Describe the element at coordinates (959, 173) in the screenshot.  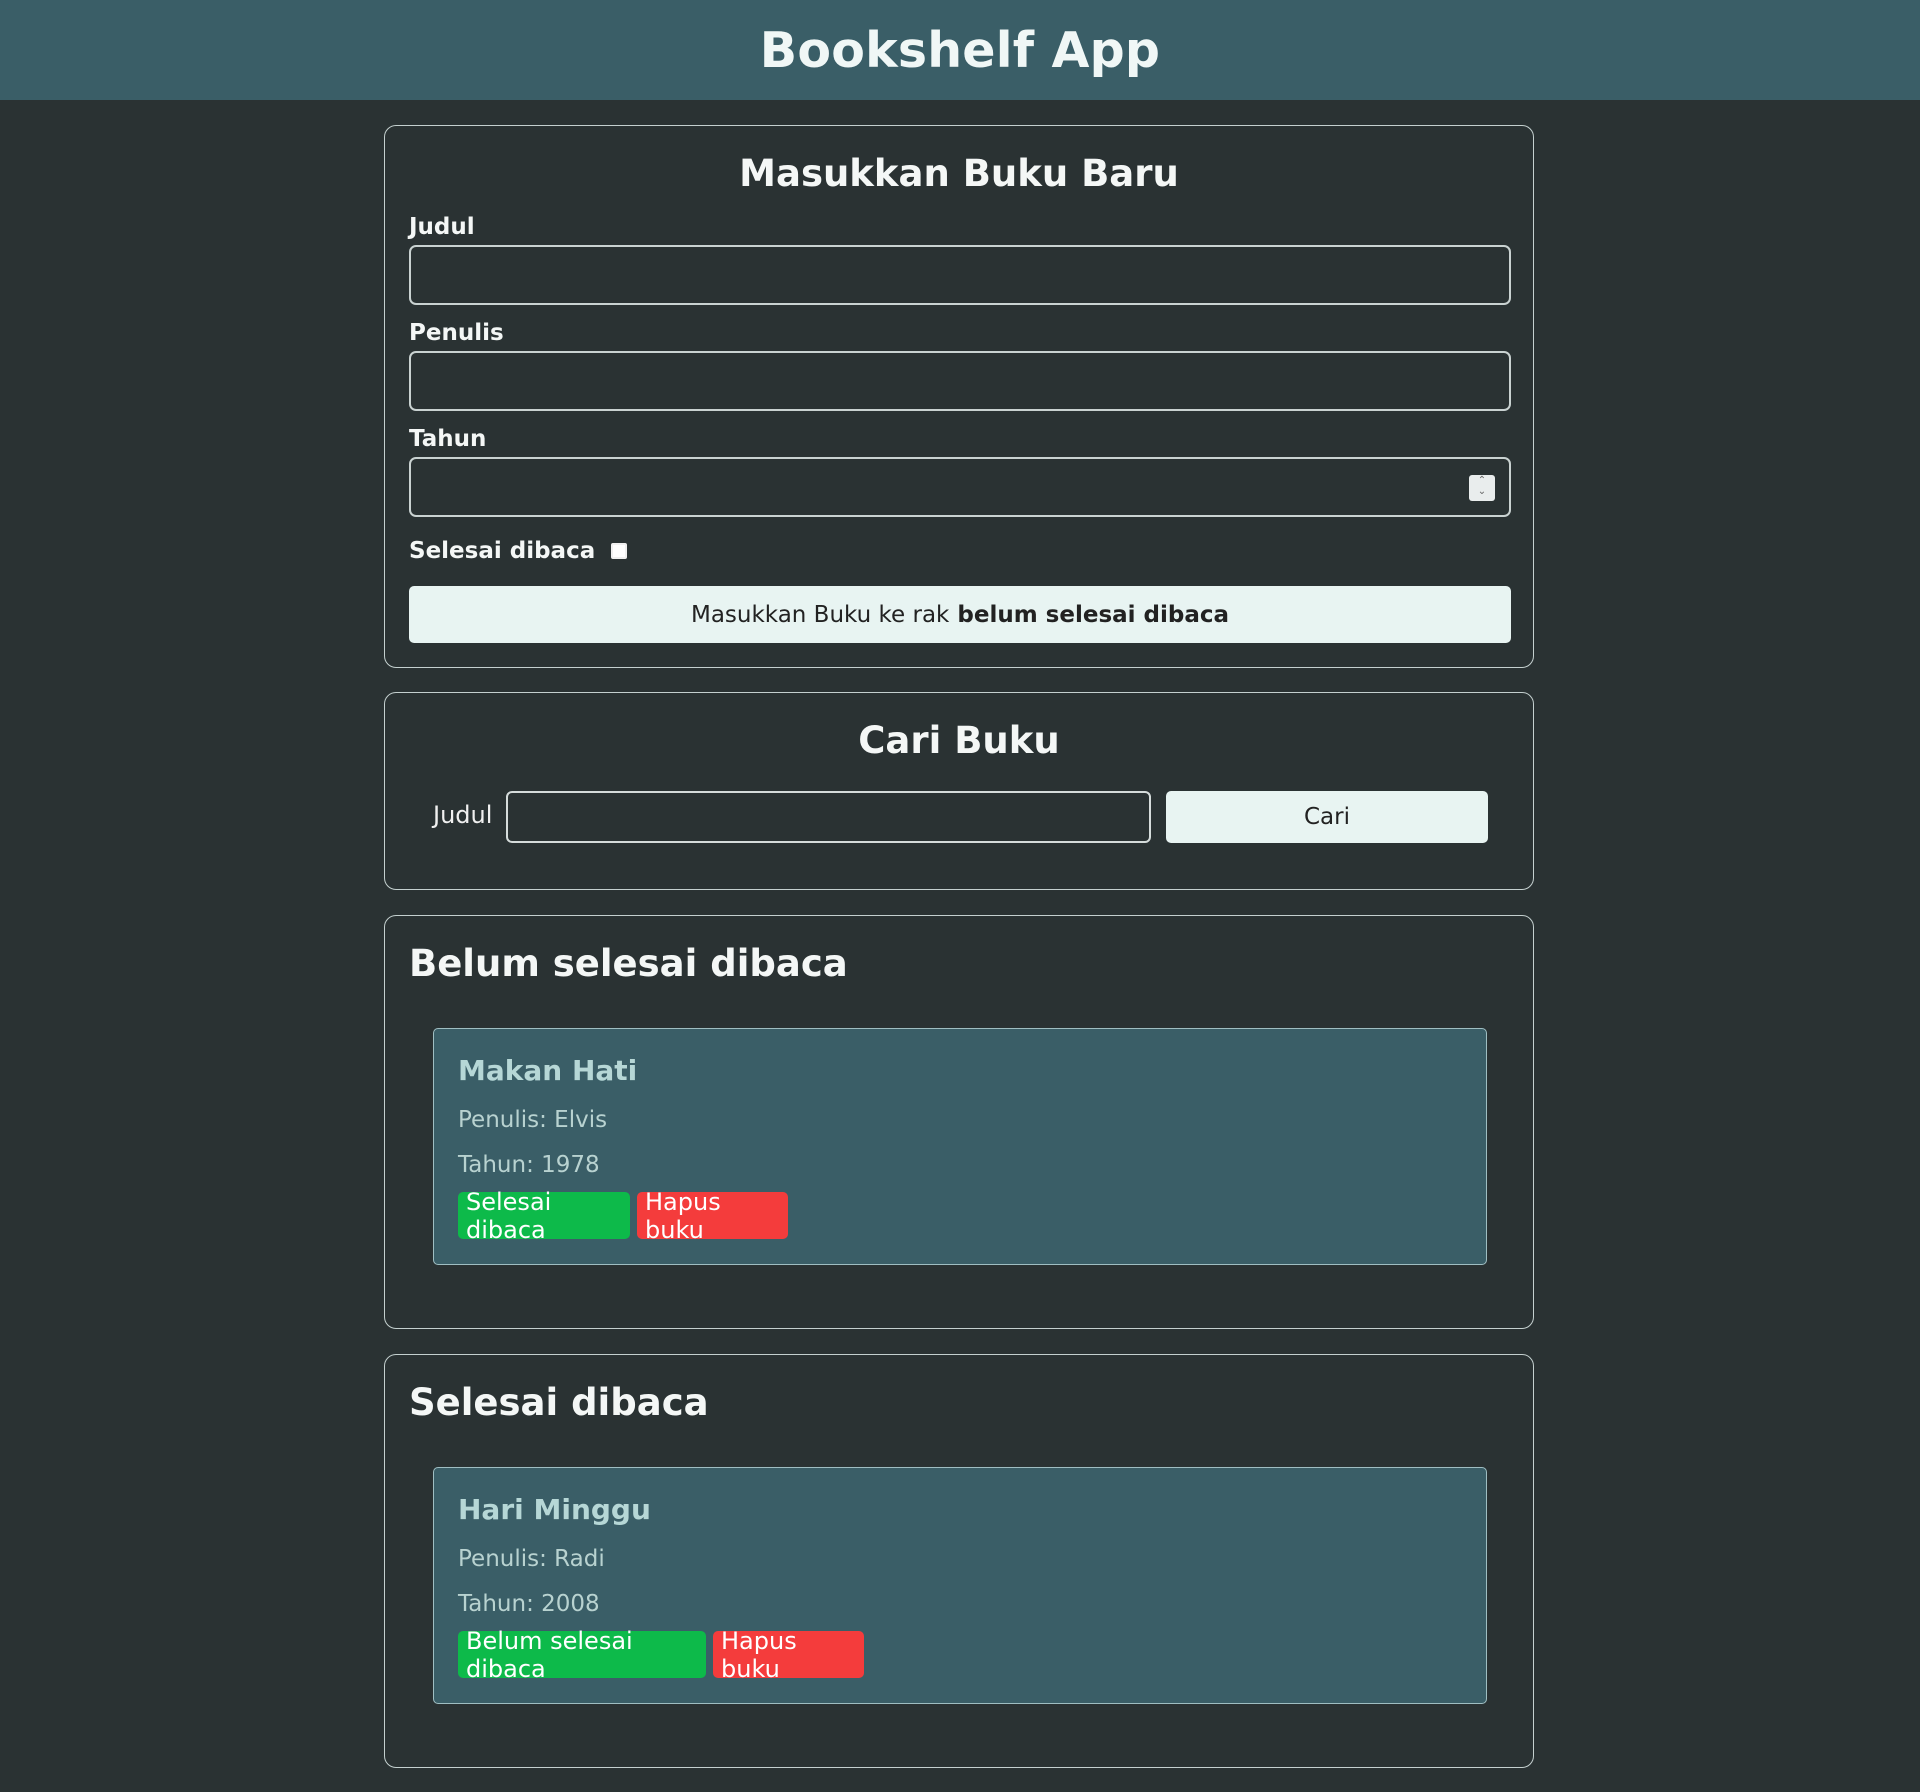
I see `input-section-title: Masukkan Buku Baru` at that location.